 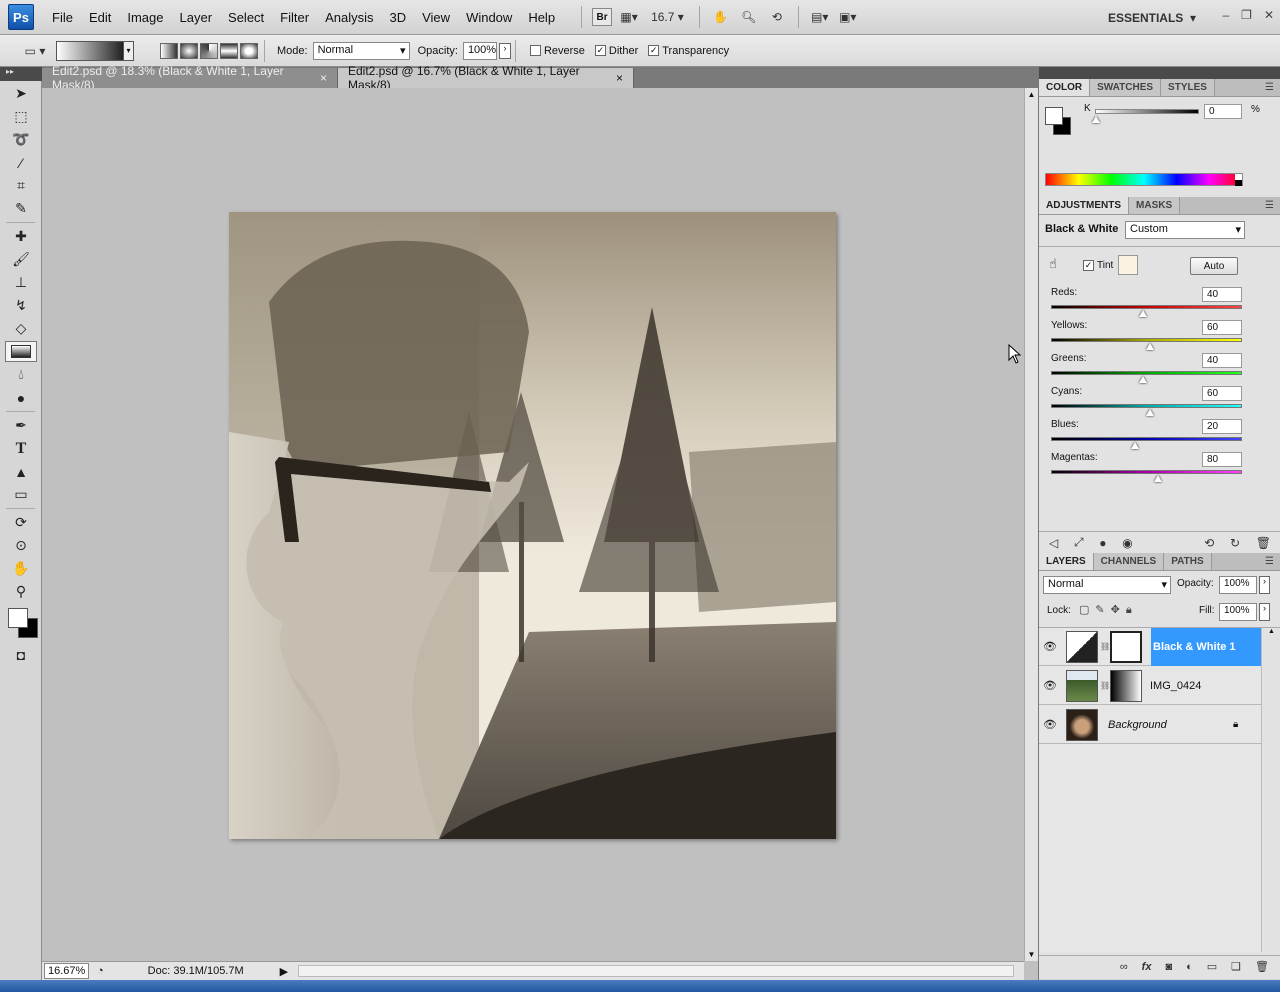 I want to click on menu-analysis: Analysis, so click(x=349, y=17).